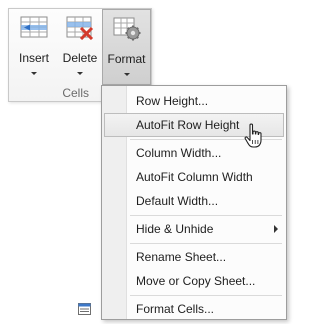 This screenshot has height=324, width=320. Describe the element at coordinates (175, 229) in the screenshot. I see `menu-item-hide-unhide-label: Hide & Unhide` at that location.